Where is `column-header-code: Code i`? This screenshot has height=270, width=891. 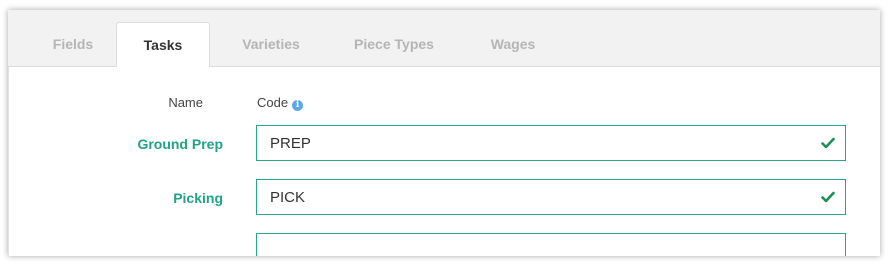
column-header-code: Code i is located at coordinates (280, 103).